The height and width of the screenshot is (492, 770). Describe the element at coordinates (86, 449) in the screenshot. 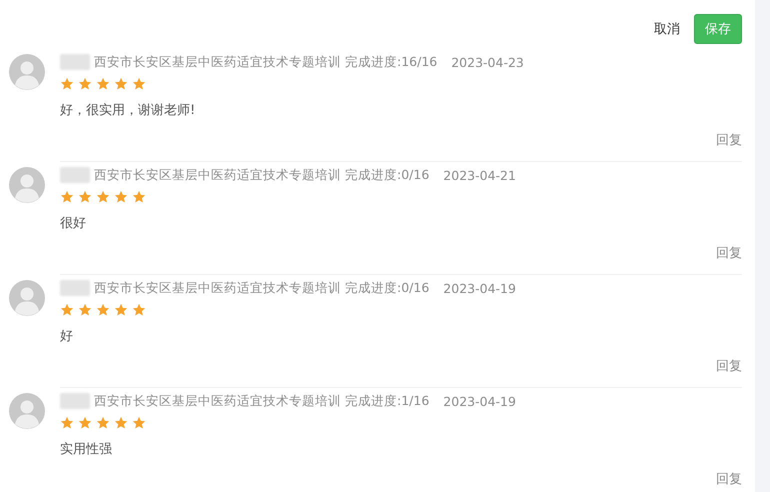

I see `comment-text: 实用性强` at that location.